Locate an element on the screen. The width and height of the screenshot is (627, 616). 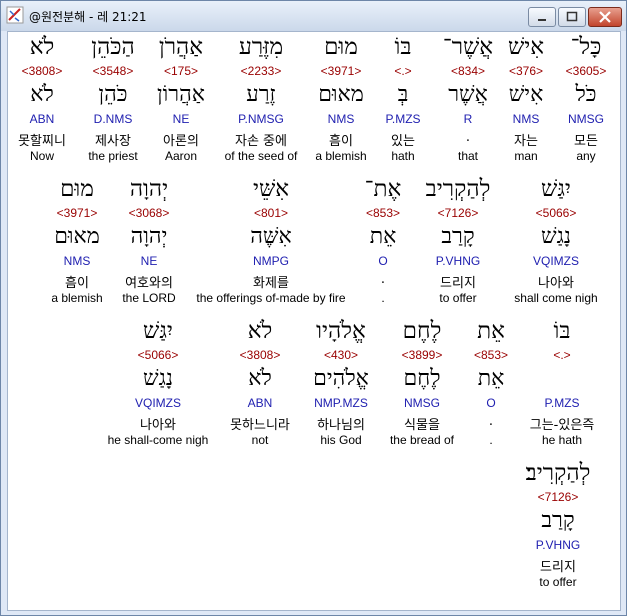
word-column: אִישׁ <376> אִישׁ NMS 자는 man is located at coordinates (526, 100).